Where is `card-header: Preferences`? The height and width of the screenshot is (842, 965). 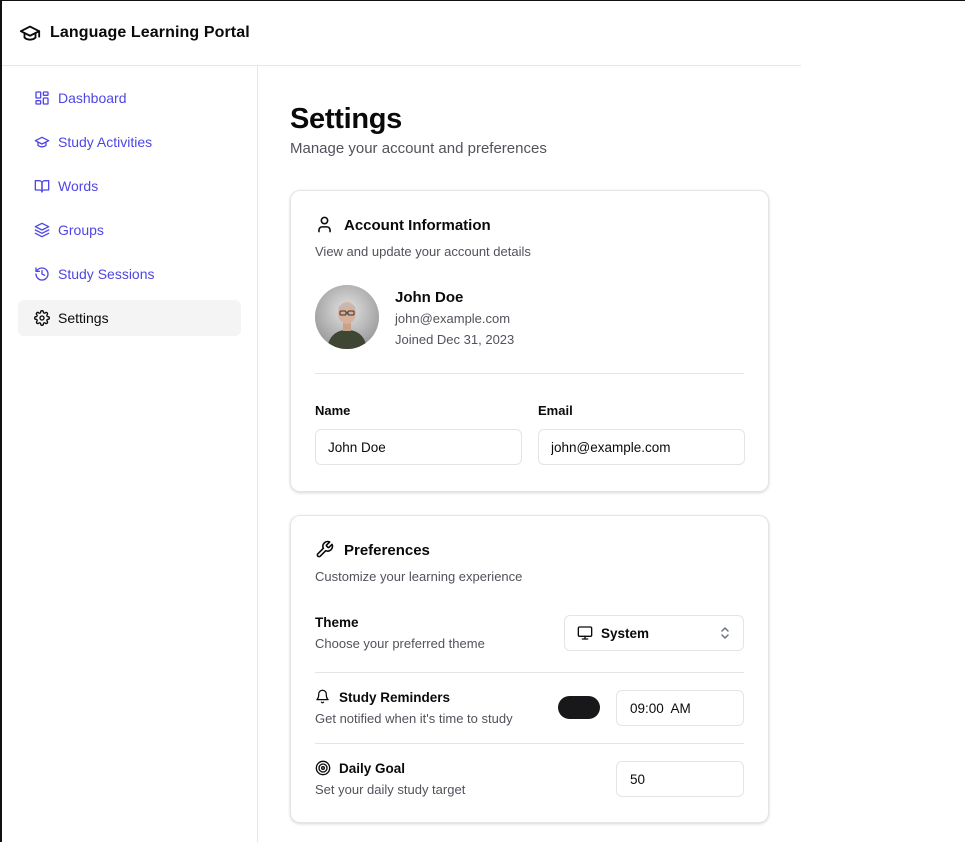
card-header: Preferences is located at coordinates (372, 550).